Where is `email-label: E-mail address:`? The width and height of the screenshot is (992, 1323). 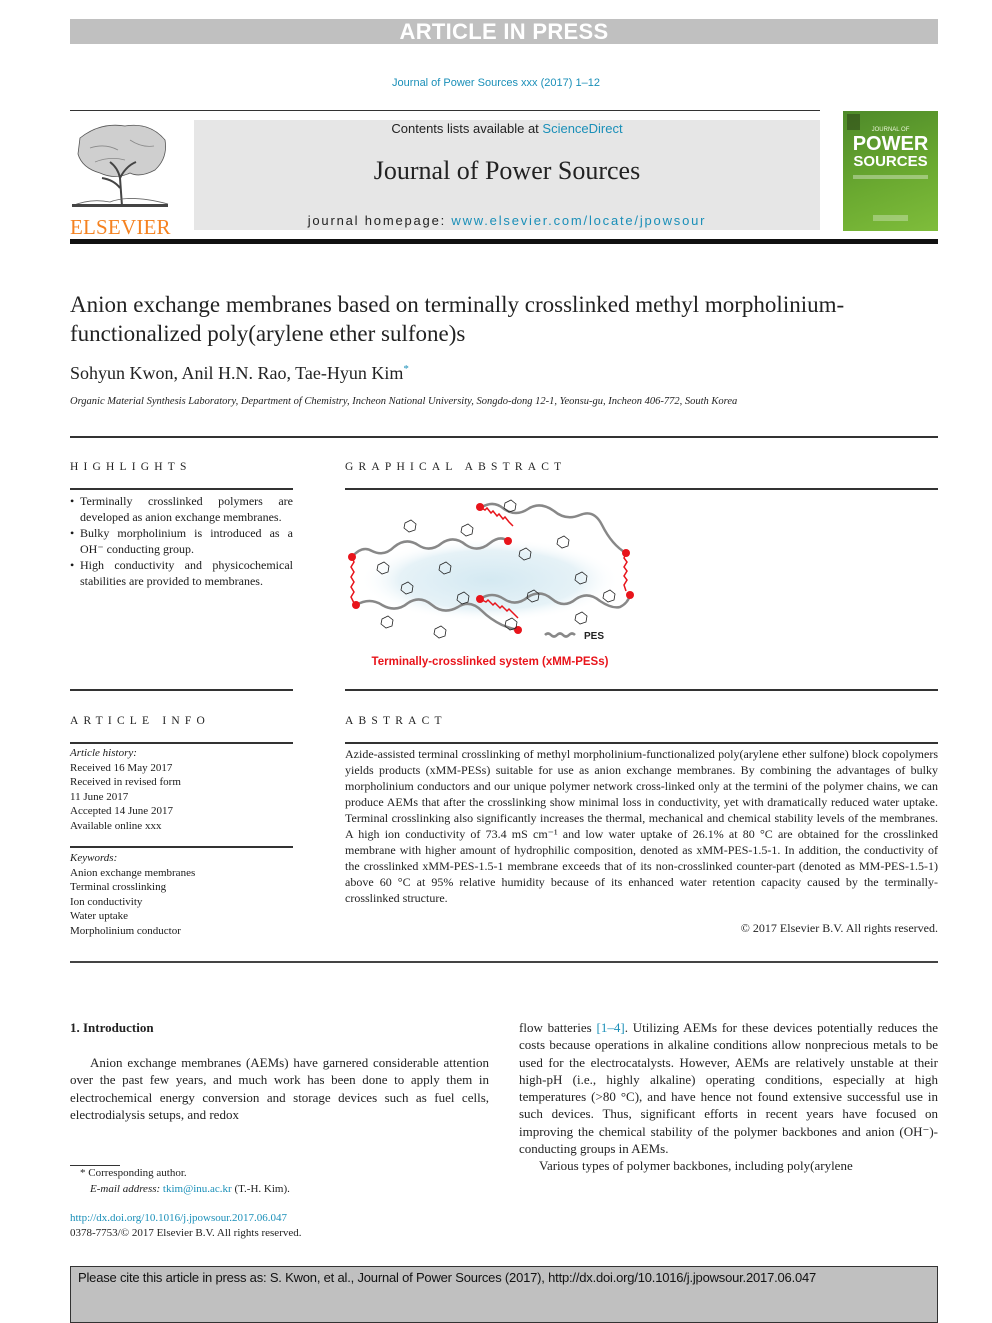 email-label: E-mail address: is located at coordinates (126, 1188).